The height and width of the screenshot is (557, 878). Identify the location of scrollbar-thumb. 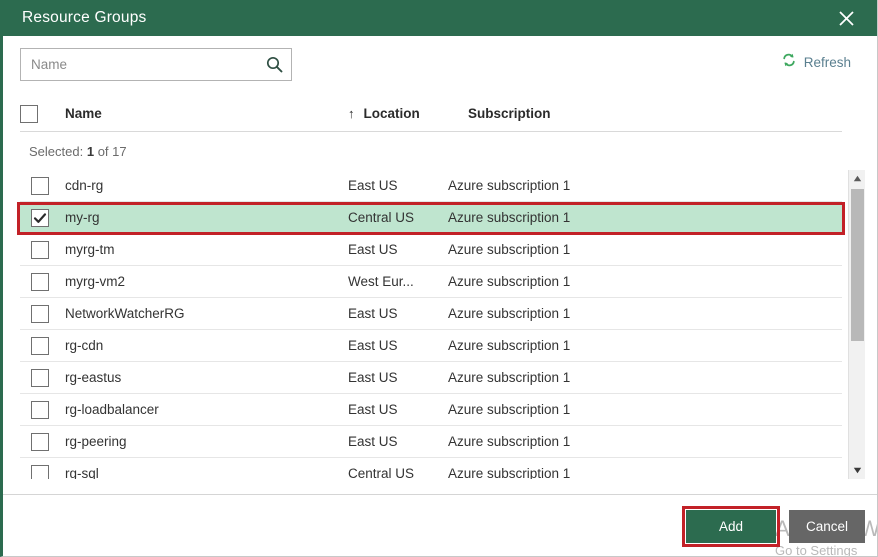
(857, 265).